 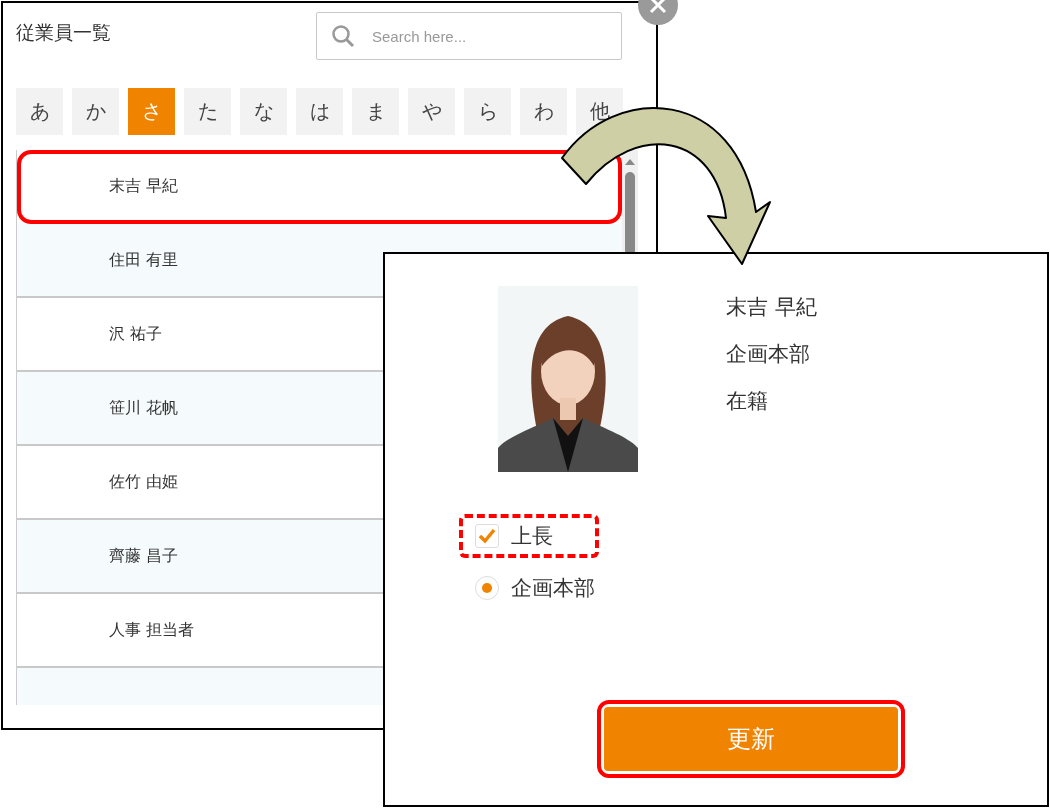 I want to click on employee-name: 末吉 早紀, so click(x=771, y=307).